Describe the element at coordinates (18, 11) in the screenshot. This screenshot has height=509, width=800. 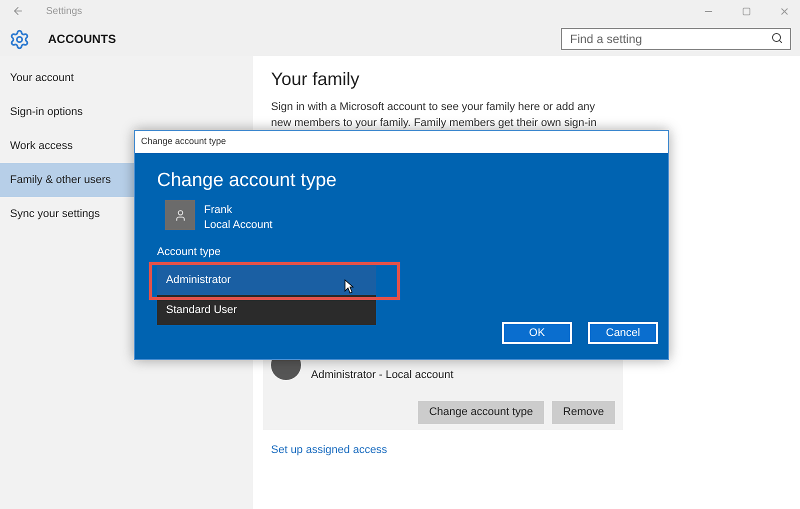
I see `back-icon` at that location.